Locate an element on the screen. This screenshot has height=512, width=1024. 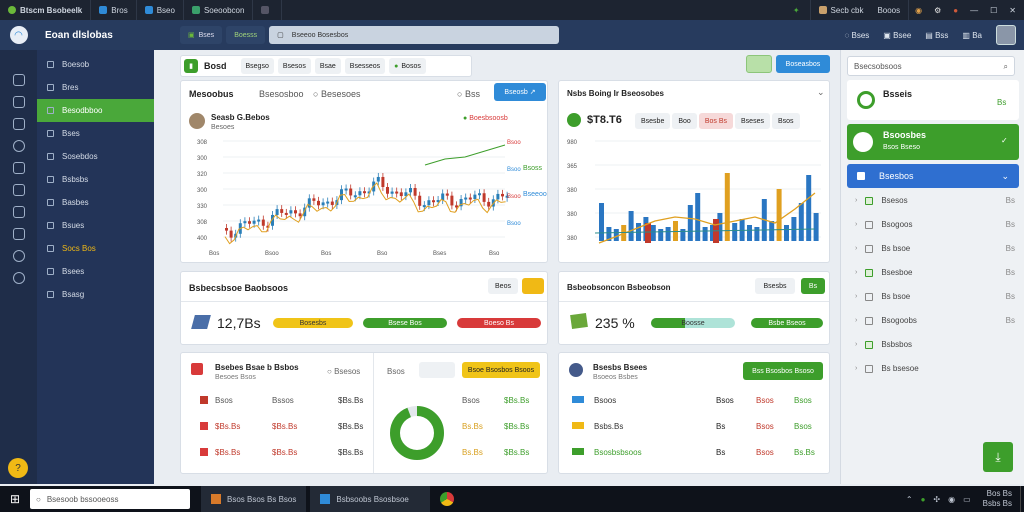
user-icon: ● is located at coordinates (955, 10).